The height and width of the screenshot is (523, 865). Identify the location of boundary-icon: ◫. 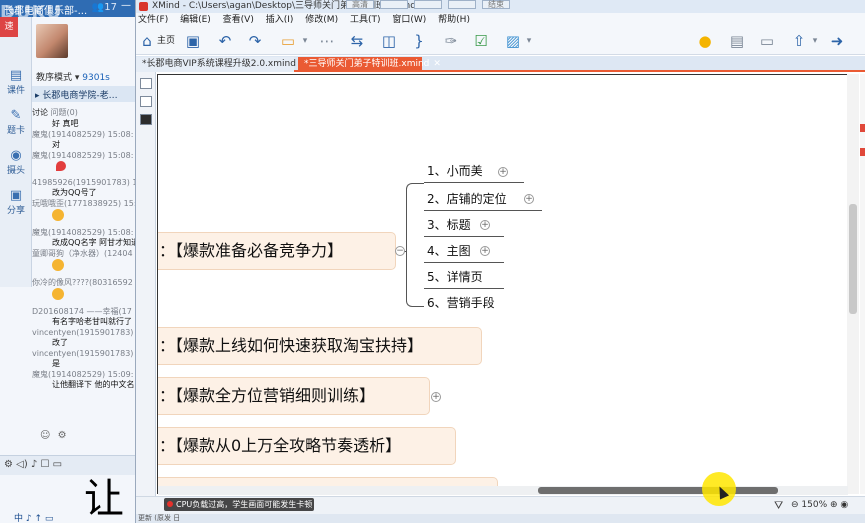
(389, 41).